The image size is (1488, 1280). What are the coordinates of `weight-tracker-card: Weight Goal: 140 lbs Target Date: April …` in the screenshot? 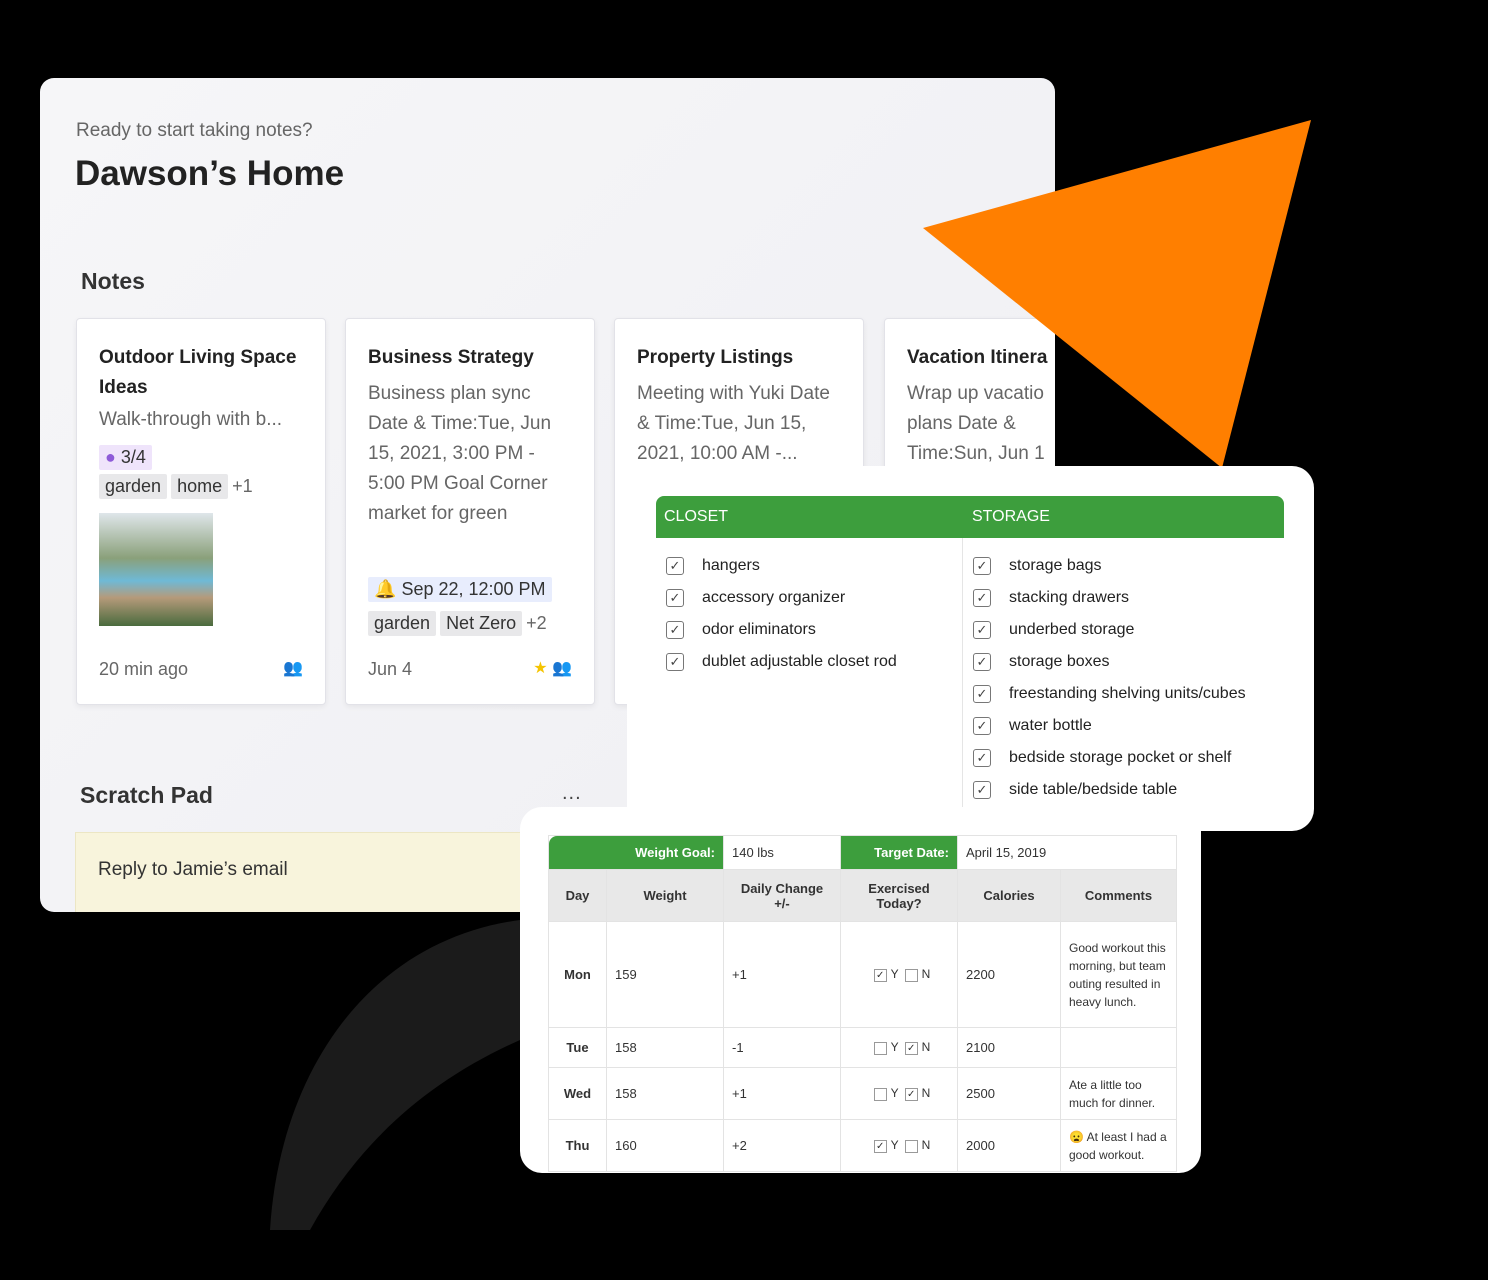 It's located at (860, 990).